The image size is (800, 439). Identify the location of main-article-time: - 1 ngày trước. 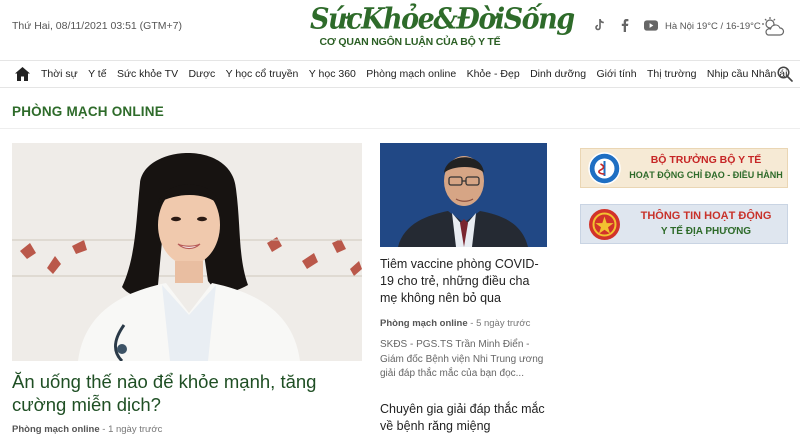
(132, 429).